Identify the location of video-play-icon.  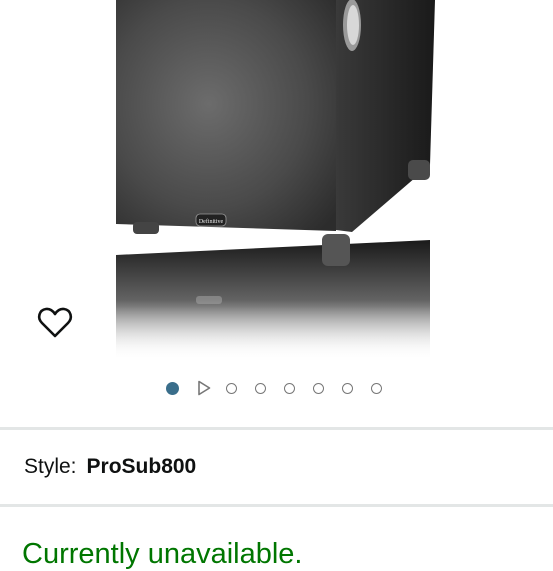
(204, 388).